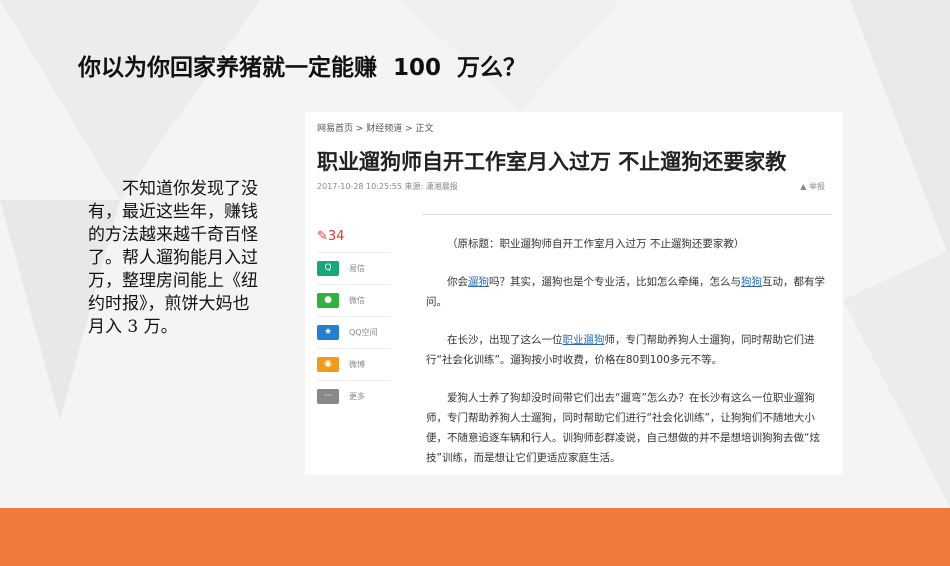 The width and height of the screenshot is (950, 566). Describe the element at coordinates (505, 340) in the screenshot. I see `text: 在长沙，出现了这么一位` at that location.